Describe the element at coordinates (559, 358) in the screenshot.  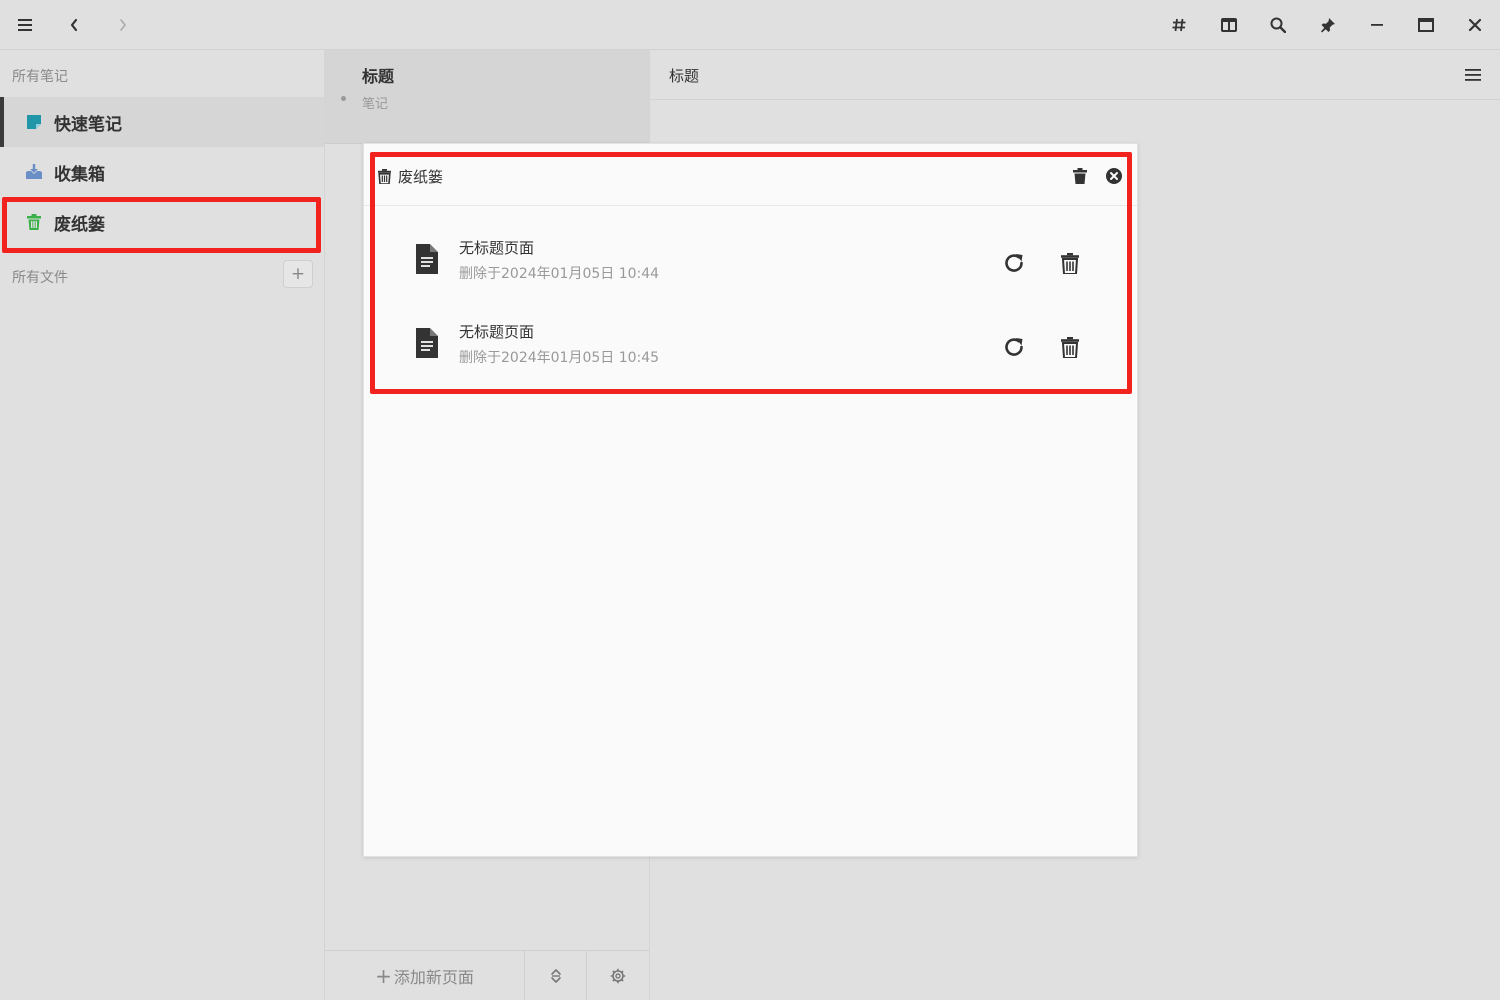
I see `trash-item-deleted-time: 删除于2024年01月05日 10:45` at that location.